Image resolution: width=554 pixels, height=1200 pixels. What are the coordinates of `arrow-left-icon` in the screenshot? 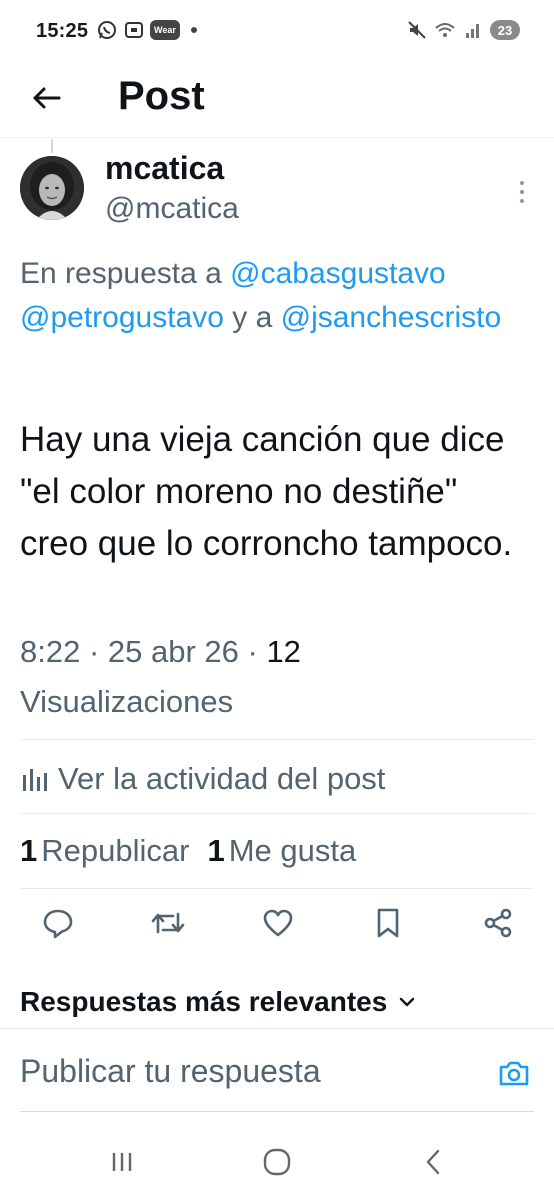 It's located at (47, 98).